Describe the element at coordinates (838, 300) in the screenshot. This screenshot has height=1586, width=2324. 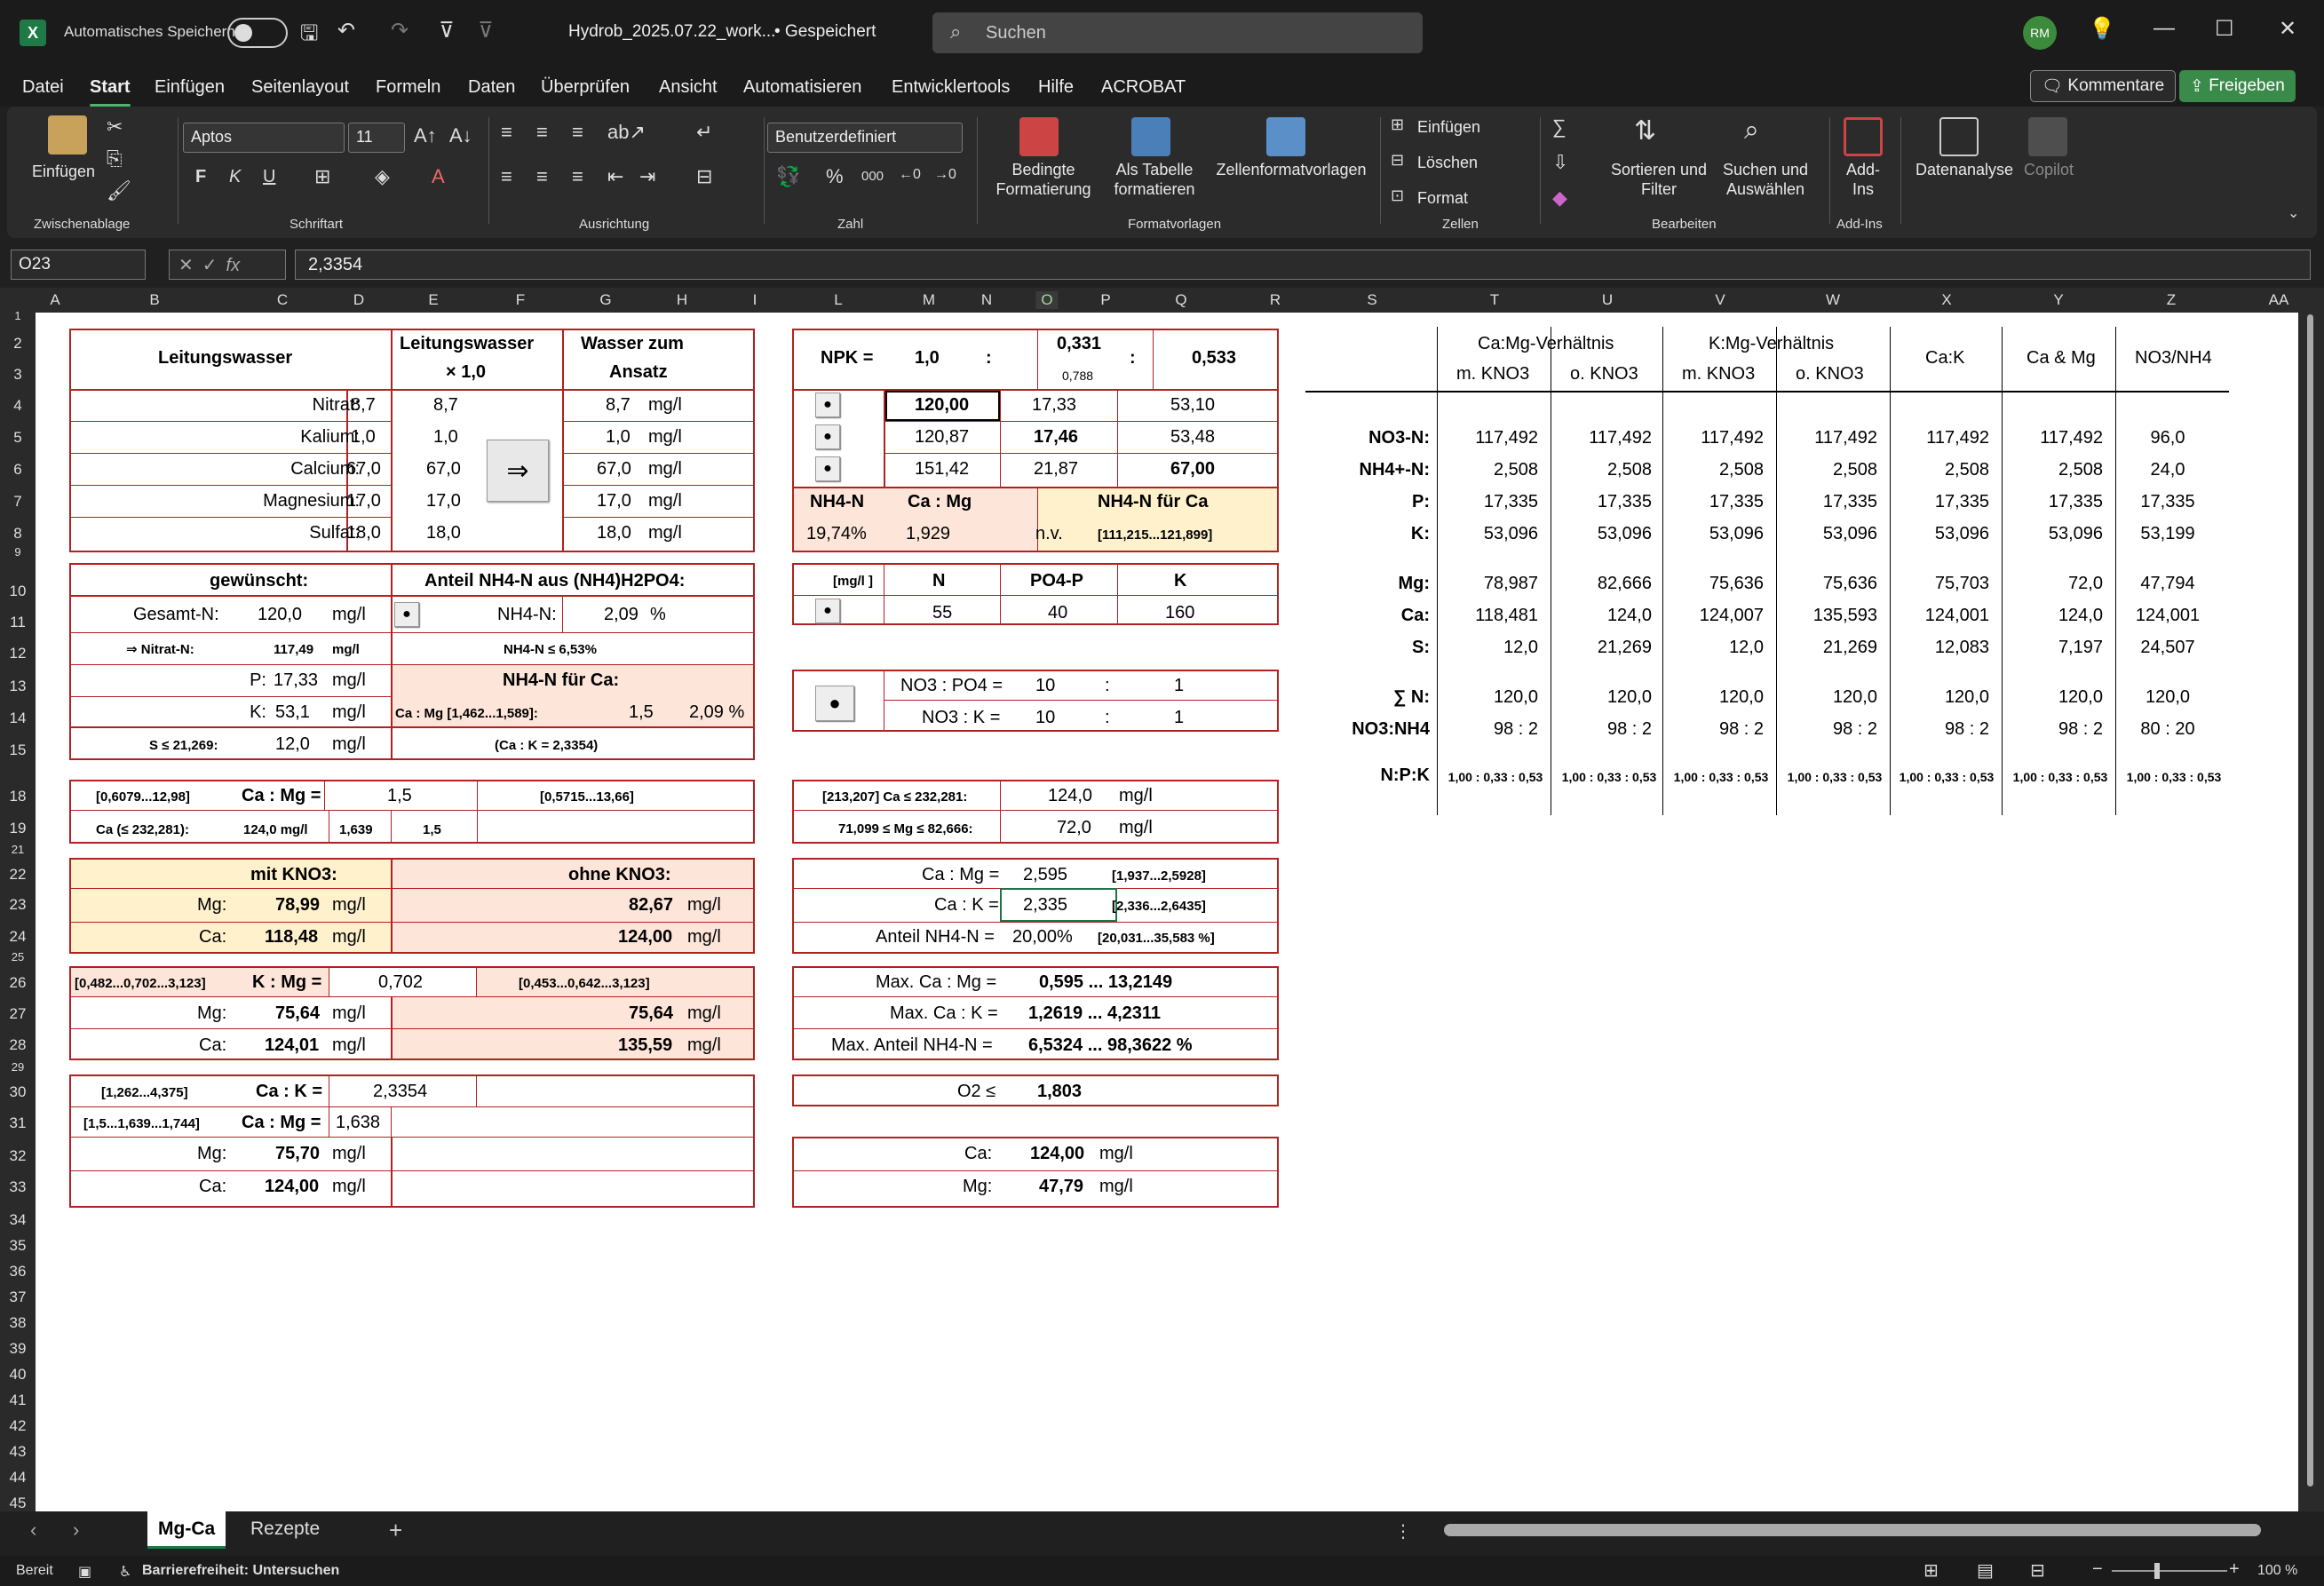
I see `col-header: L` at that location.